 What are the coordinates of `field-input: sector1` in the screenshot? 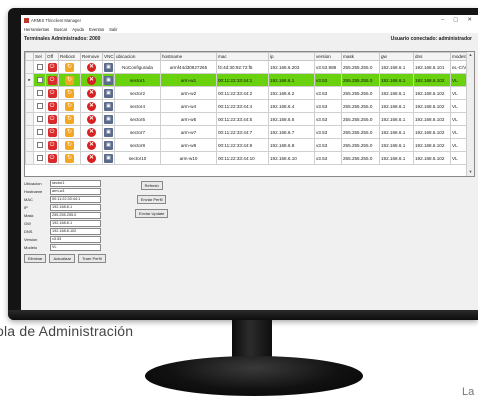 It's located at (75, 183).